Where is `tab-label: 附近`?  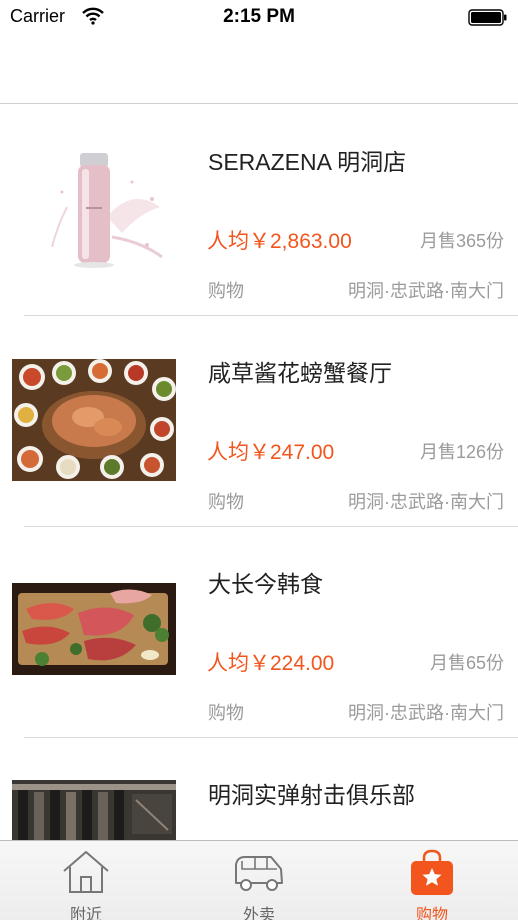
tab-label: 附近 is located at coordinates (85, 913).